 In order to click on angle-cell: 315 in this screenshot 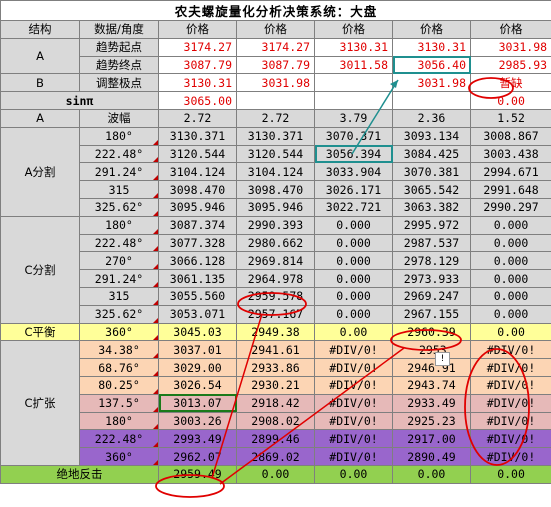, I will do `click(119, 189)`.